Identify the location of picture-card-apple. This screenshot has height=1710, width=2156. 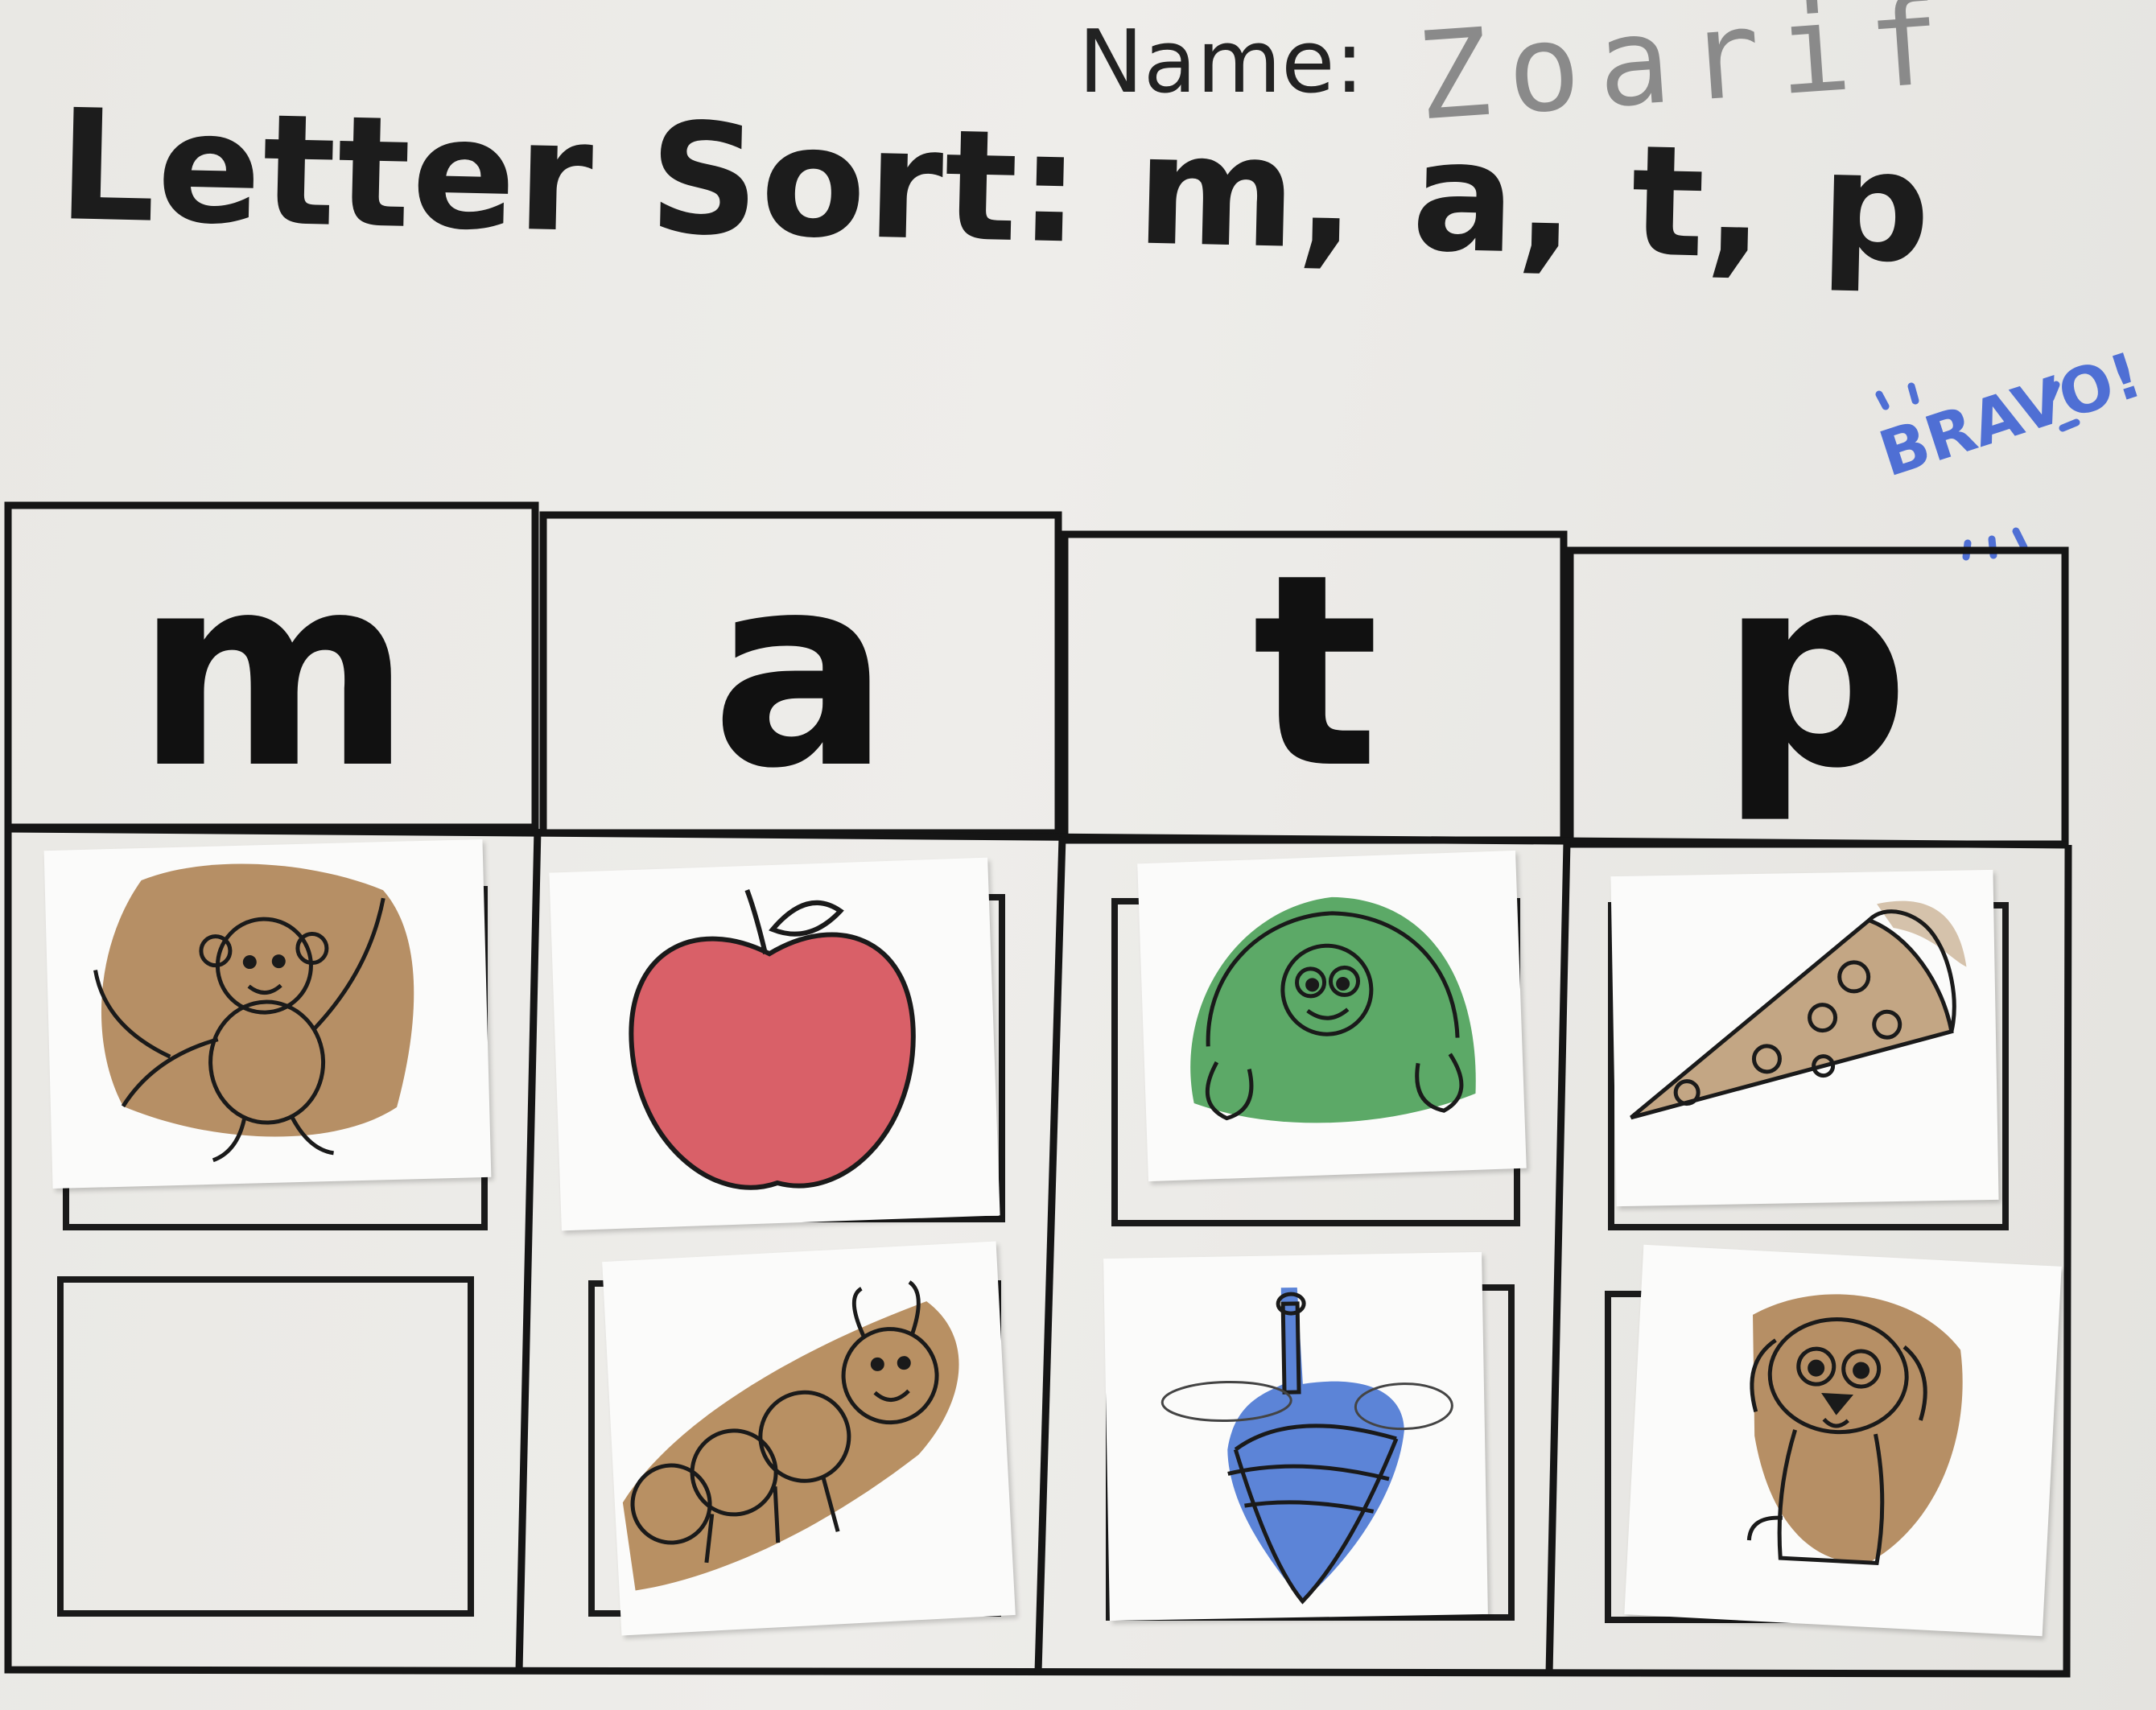
(774, 1044).